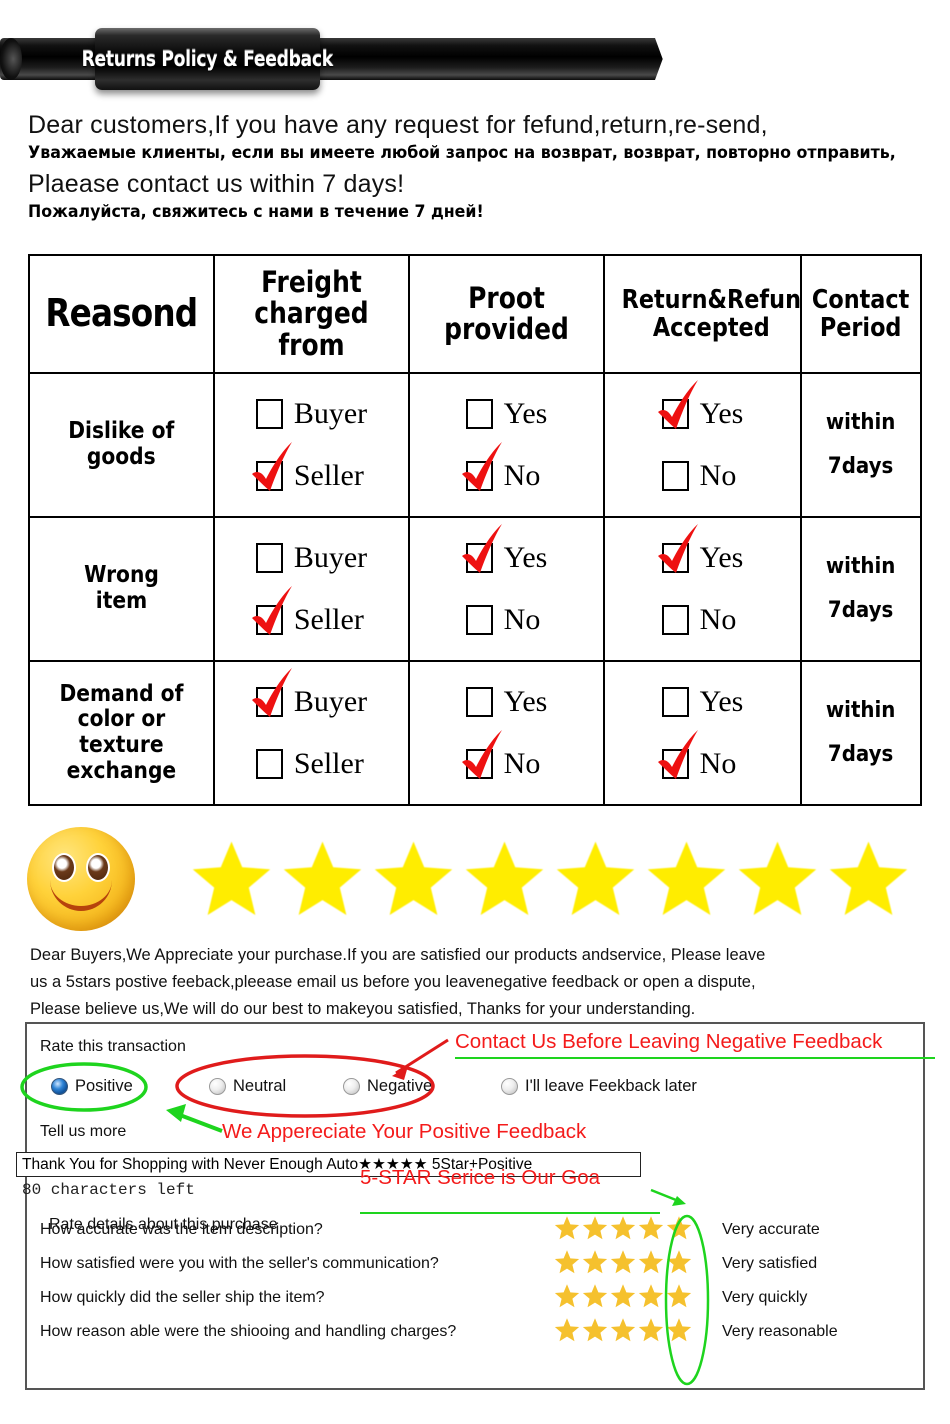  What do you see at coordinates (216, 184) in the screenshot?
I see `intro-line2-en: Plaease contact us within 7 days!` at bounding box center [216, 184].